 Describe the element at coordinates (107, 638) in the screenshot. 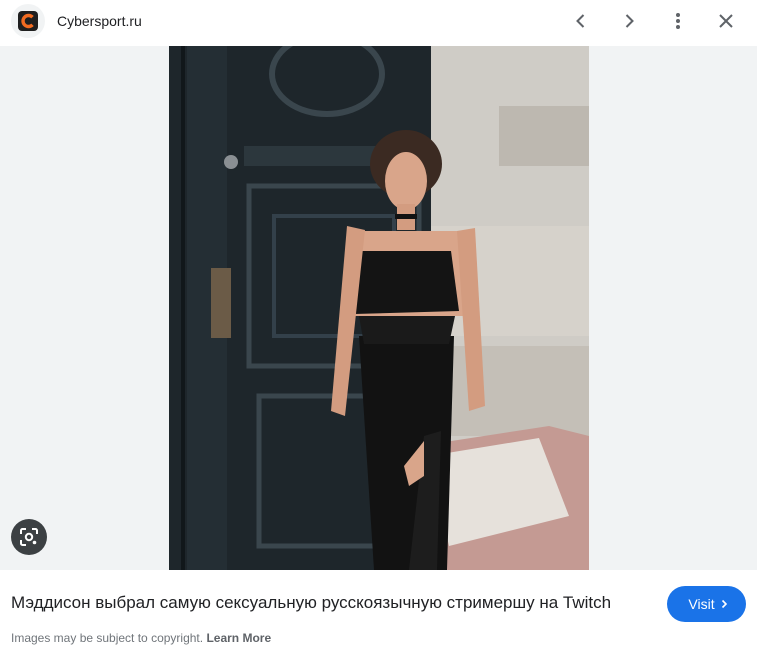

I see `copyright-text: Images may be subject to copyright.` at that location.